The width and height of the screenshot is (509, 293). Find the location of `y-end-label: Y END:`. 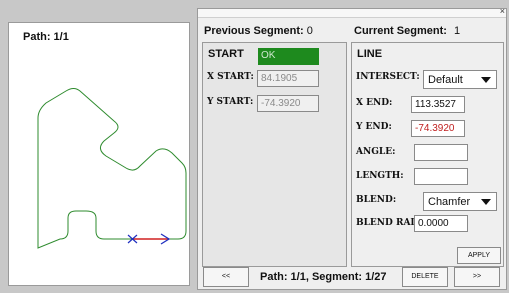

y-end-label: Y END: is located at coordinates (374, 127).